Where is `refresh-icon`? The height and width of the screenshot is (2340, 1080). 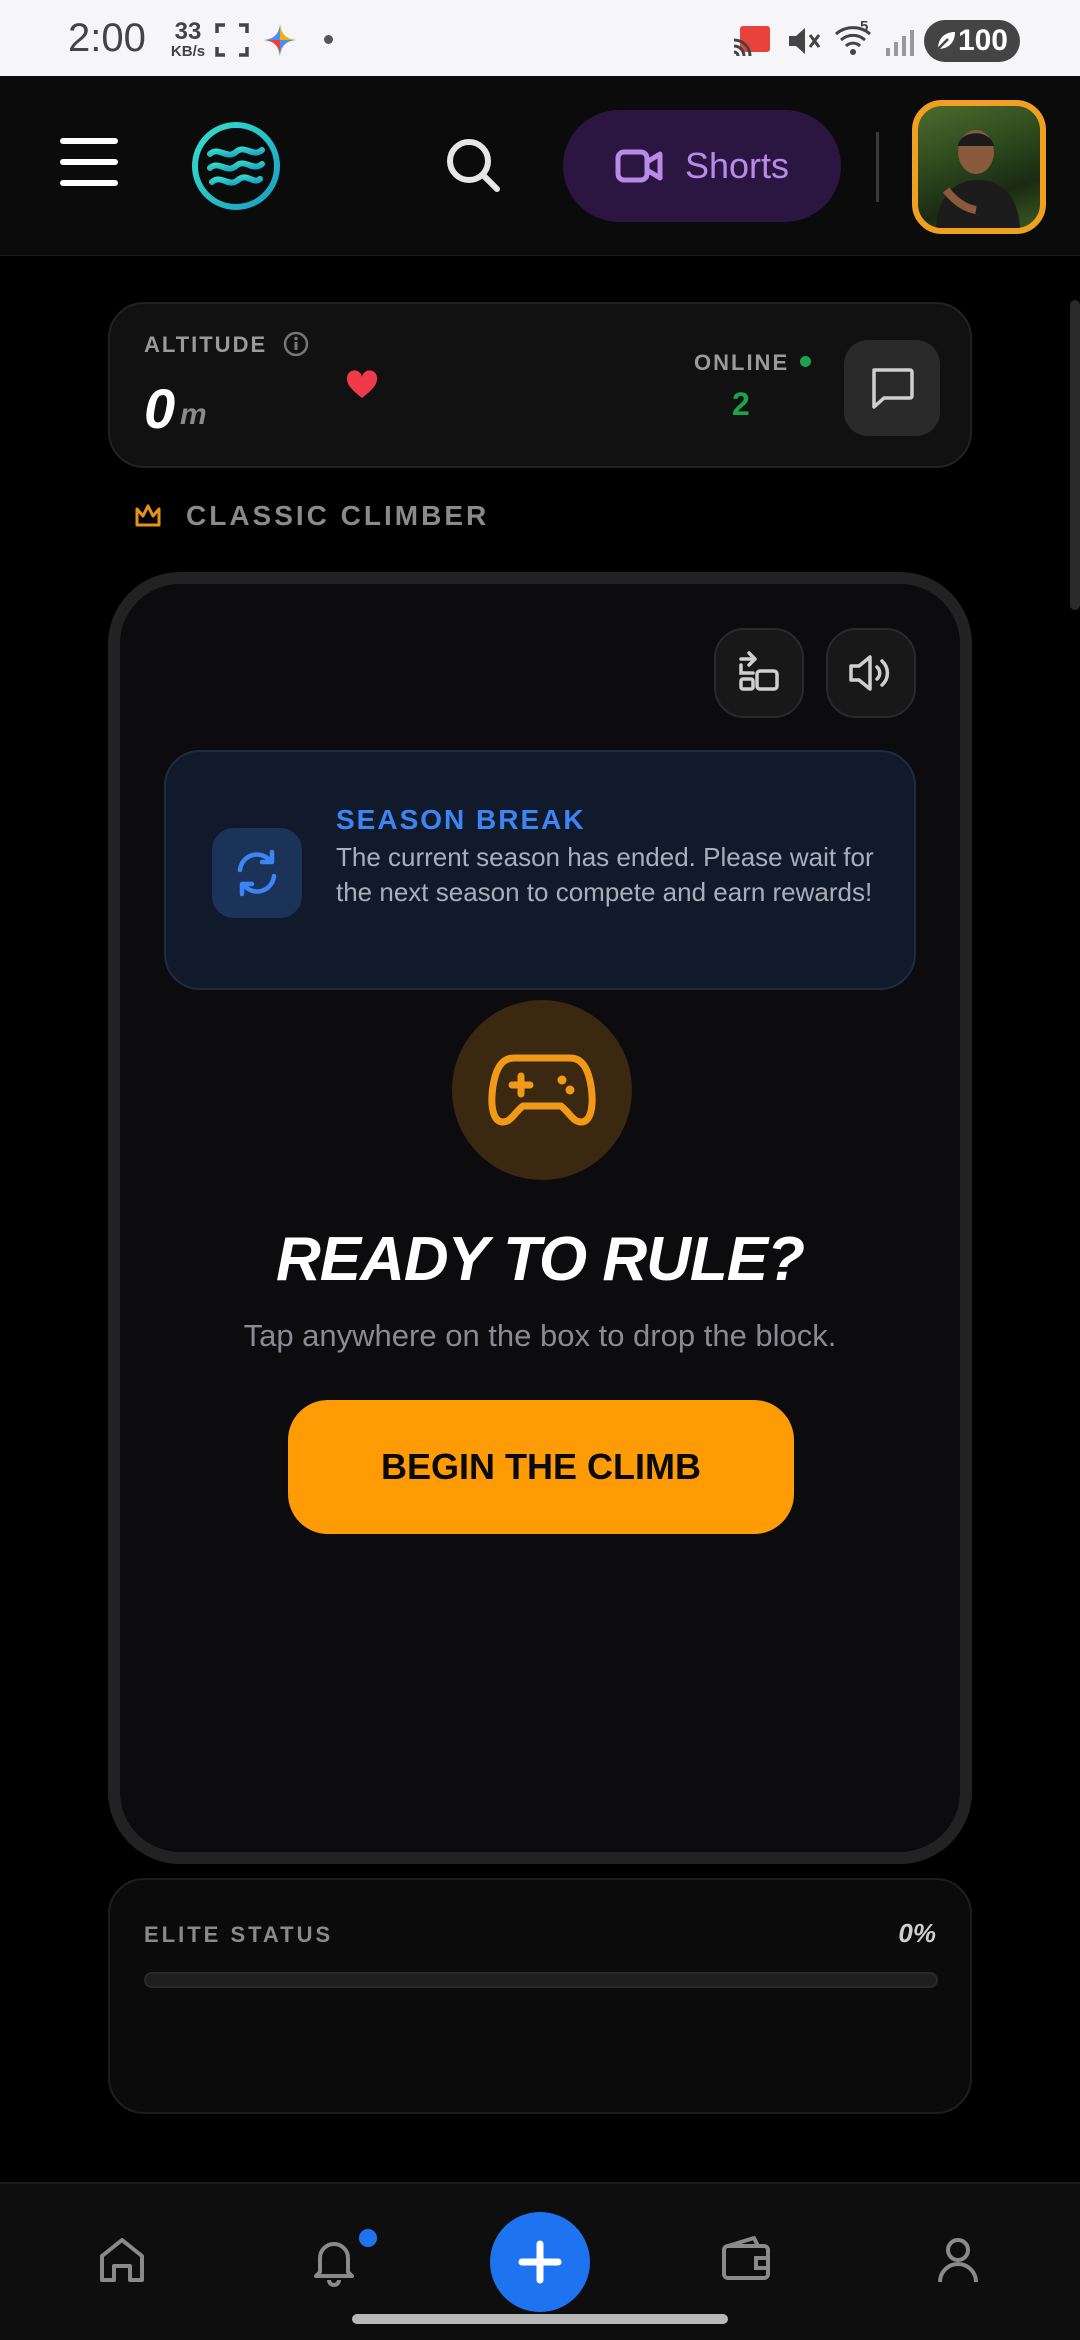
refresh-icon is located at coordinates (257, 873).